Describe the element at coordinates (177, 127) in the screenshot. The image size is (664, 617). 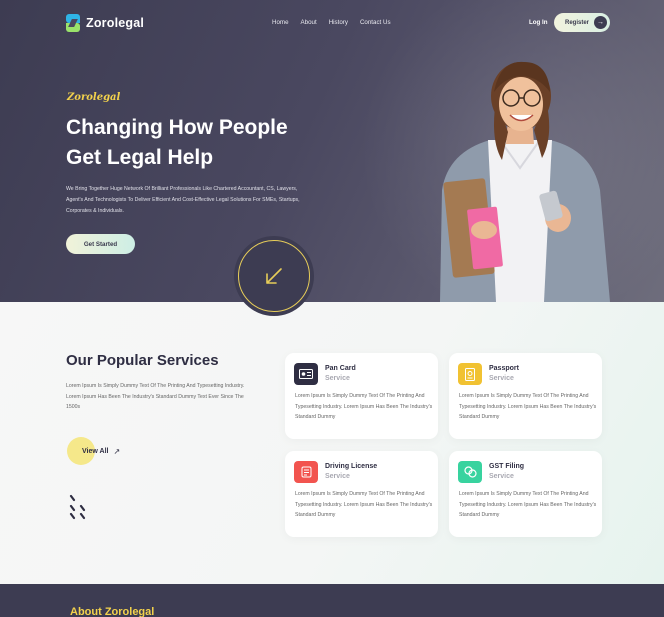
I see `hero-headline-line1: Changing How People` at that location.